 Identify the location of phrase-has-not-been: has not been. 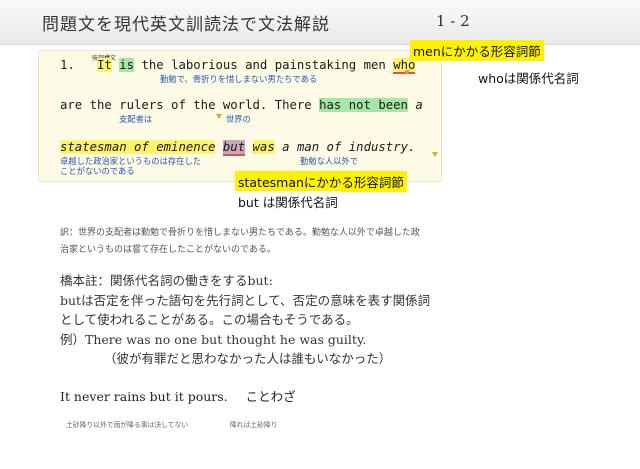
(363, 105).